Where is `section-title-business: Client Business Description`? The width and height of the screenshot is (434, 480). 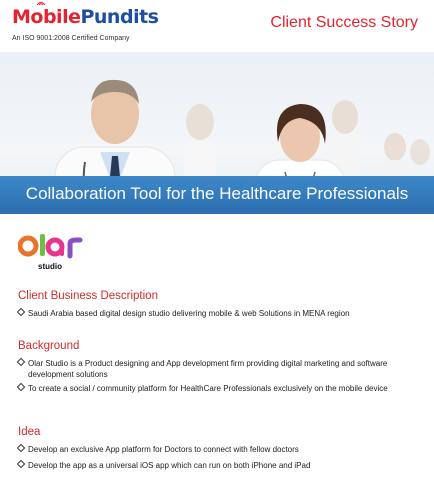
section-title-business: Client Business Description is located at coordinates (88, 296).